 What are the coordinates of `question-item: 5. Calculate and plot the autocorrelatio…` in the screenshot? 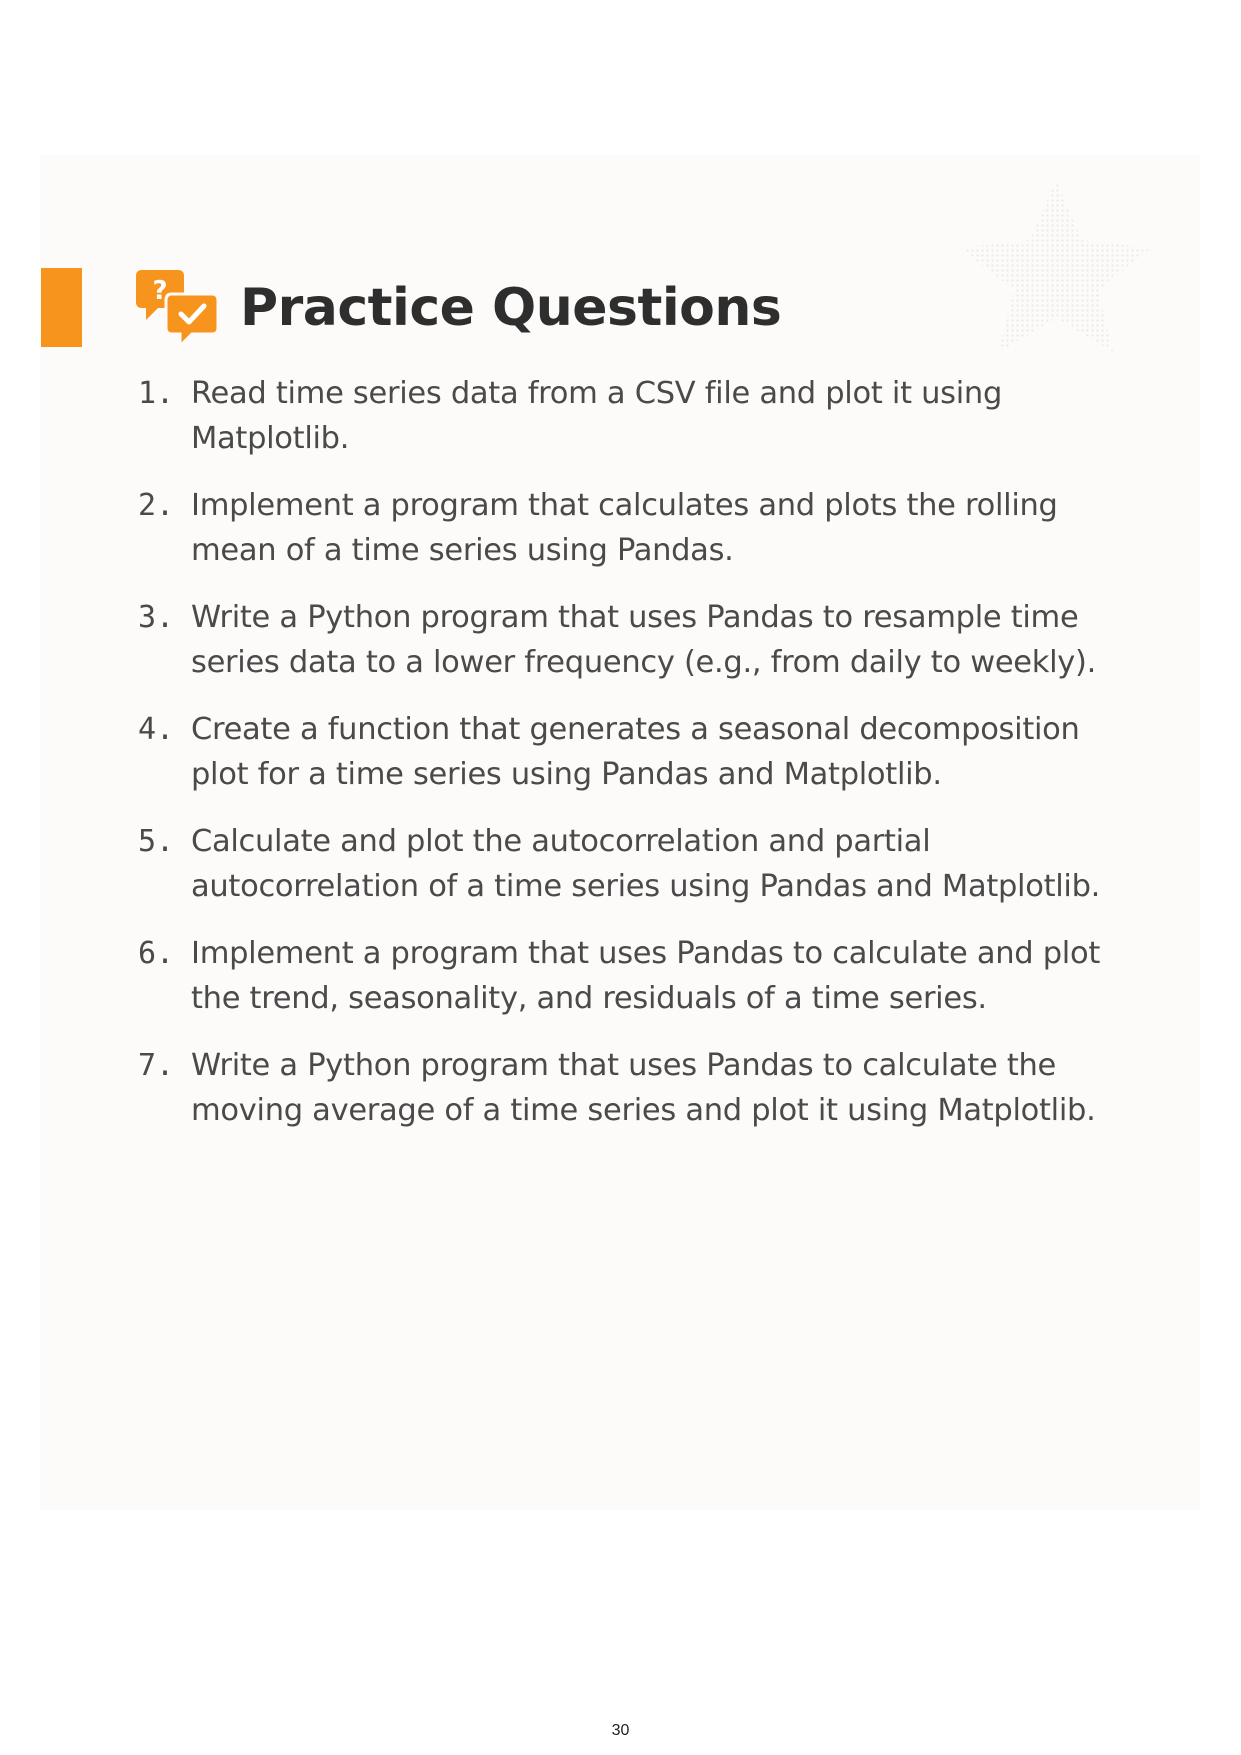 It's located at (628, 864).